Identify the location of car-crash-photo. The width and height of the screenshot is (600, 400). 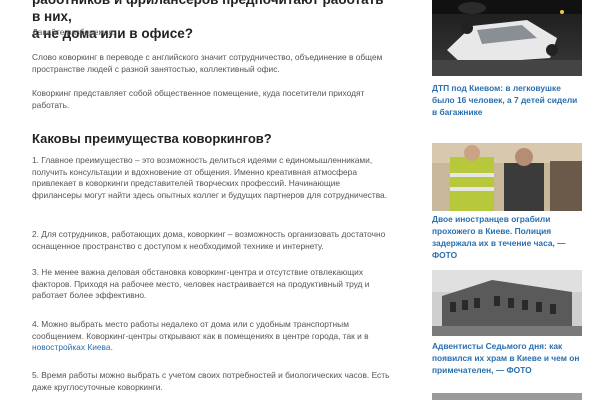
(507, 38).